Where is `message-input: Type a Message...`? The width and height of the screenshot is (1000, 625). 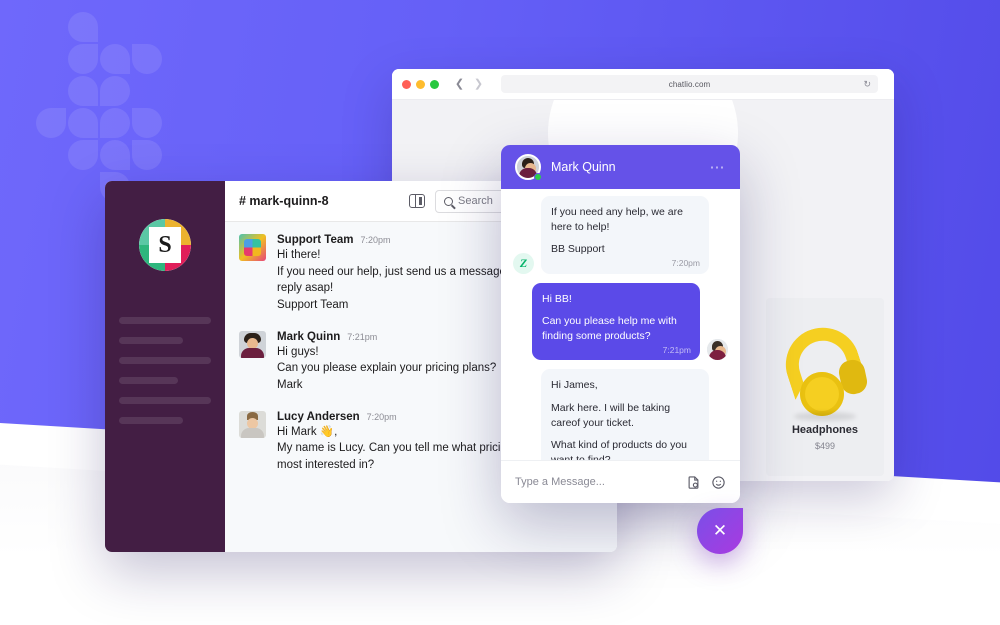
message-input: Type a Message... is located at coordinates (595, 482).